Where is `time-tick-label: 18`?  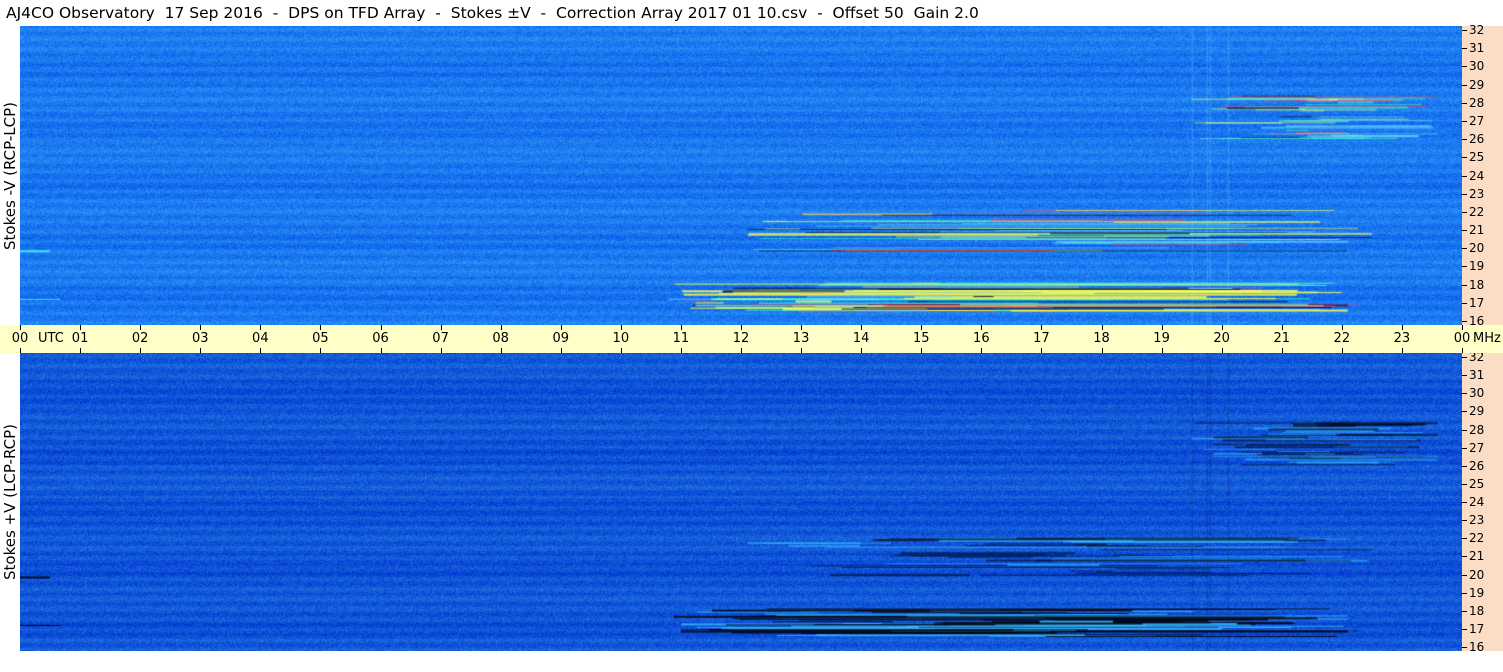 time-tick-label: 18 is located at coordinates (1101, 338).